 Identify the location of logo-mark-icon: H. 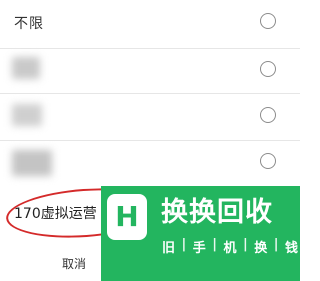
(127, 217).